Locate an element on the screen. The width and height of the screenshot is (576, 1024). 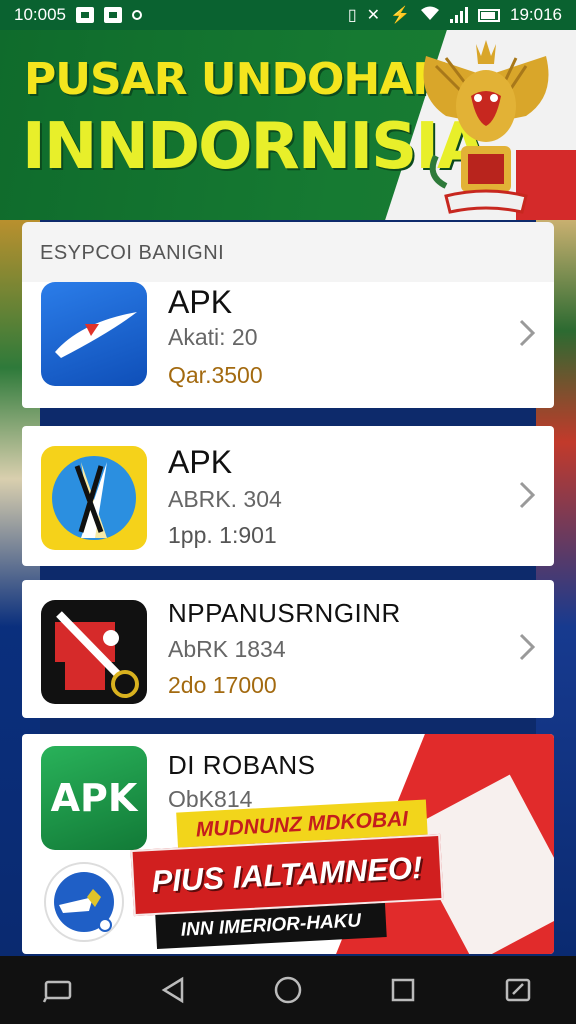
list-item: APK Akati: 20 Qar.3500 is located at coordinates (288, 345).